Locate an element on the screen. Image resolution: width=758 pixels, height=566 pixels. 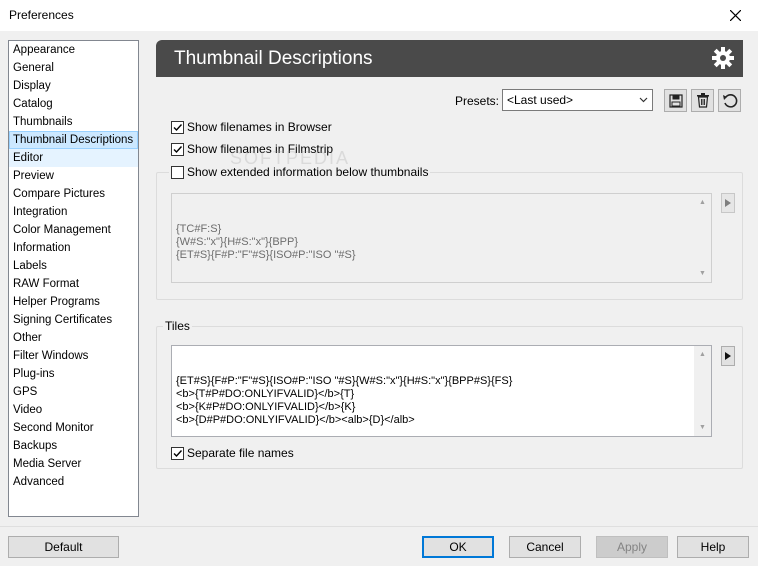
checkbox-label: Separate file names is located at coordinates (240, 453).